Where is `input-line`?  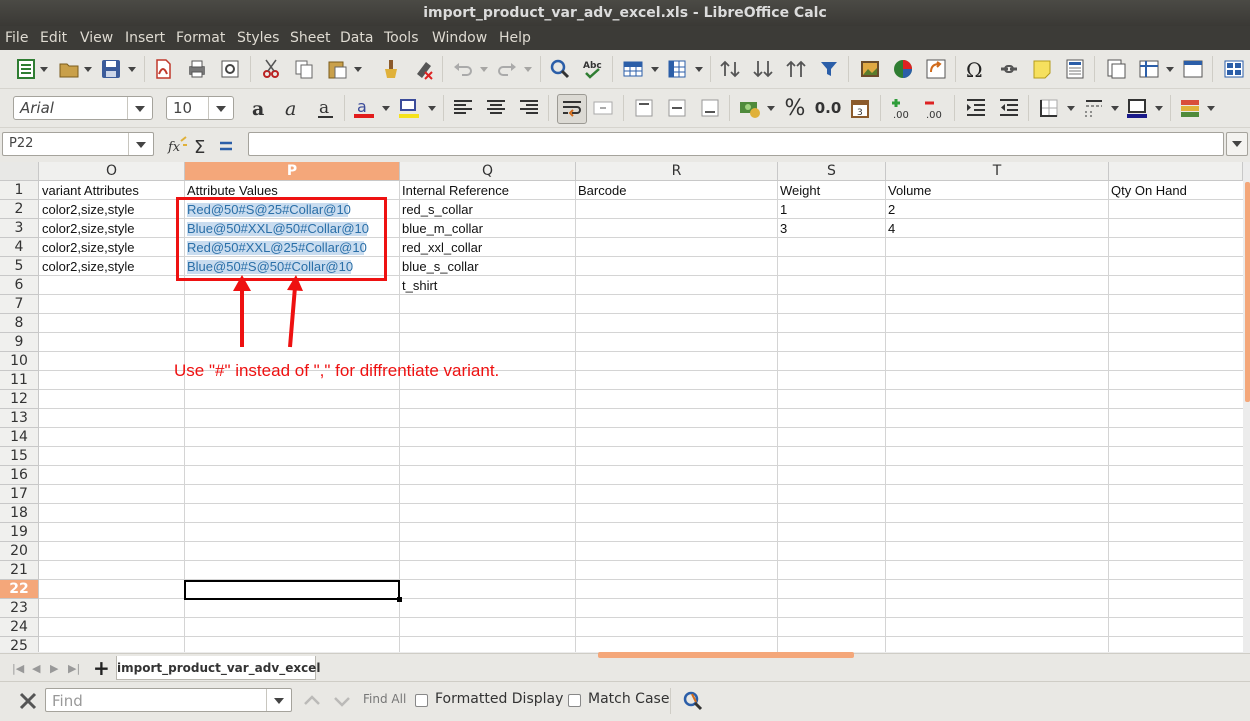 input-line is located at coordinates (736, 144).